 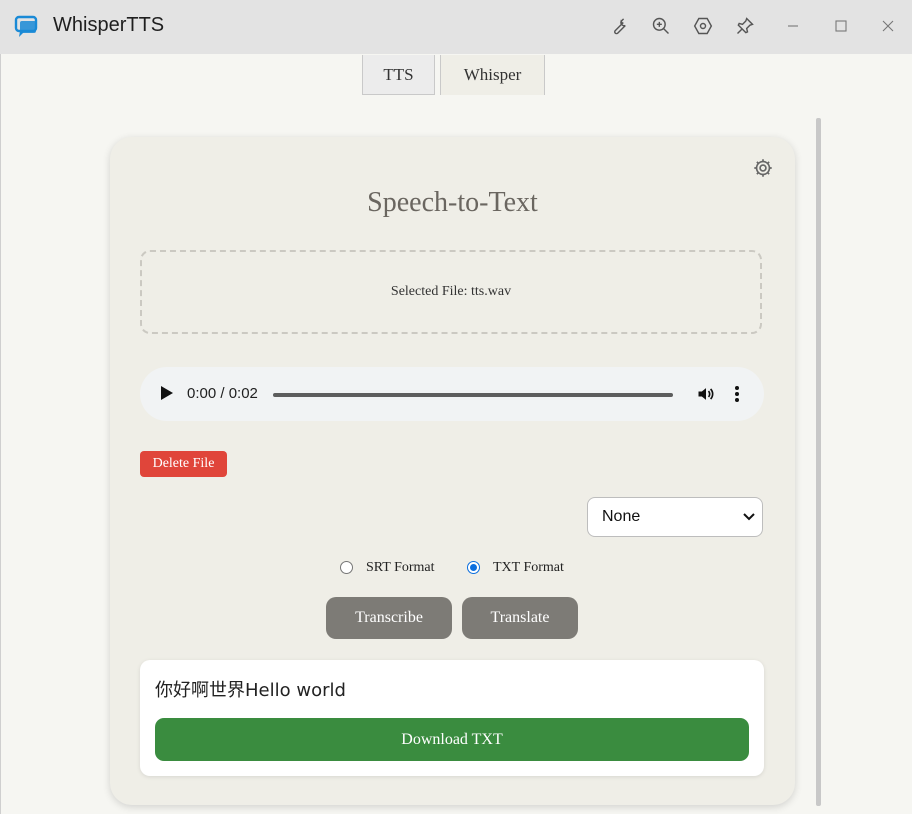 What do you see at coordinates (109, 25) in the screenshot?
I see `window-title: WhisperTTS` at bounding box center [109, 25].